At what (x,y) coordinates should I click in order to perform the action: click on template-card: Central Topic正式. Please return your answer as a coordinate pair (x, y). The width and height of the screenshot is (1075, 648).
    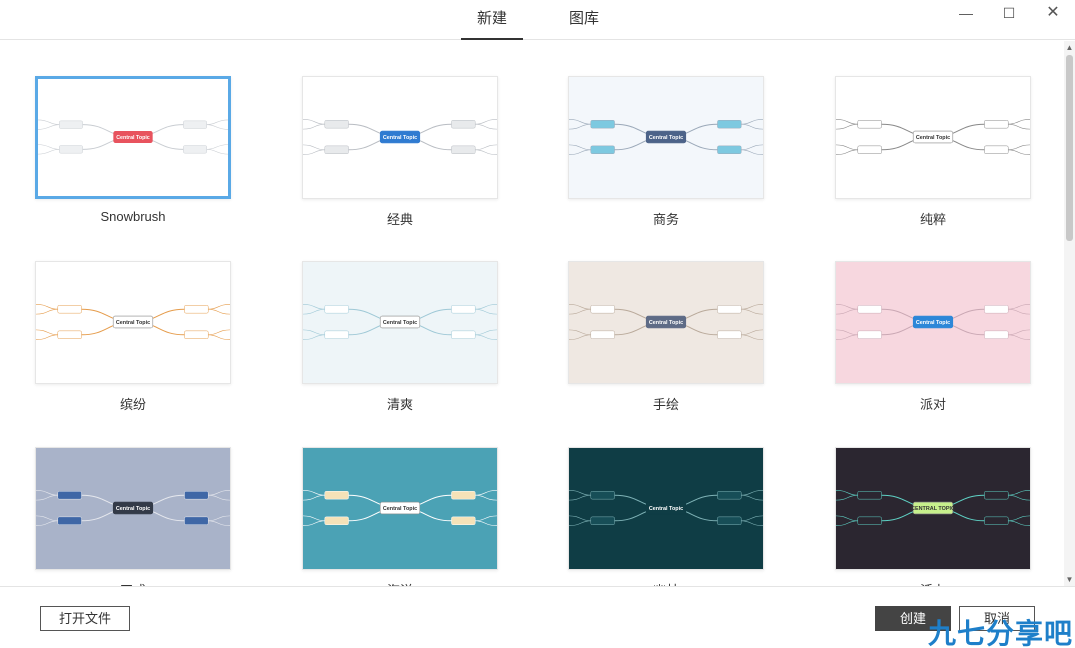
    Looking at the image, I should click on (134, 516).